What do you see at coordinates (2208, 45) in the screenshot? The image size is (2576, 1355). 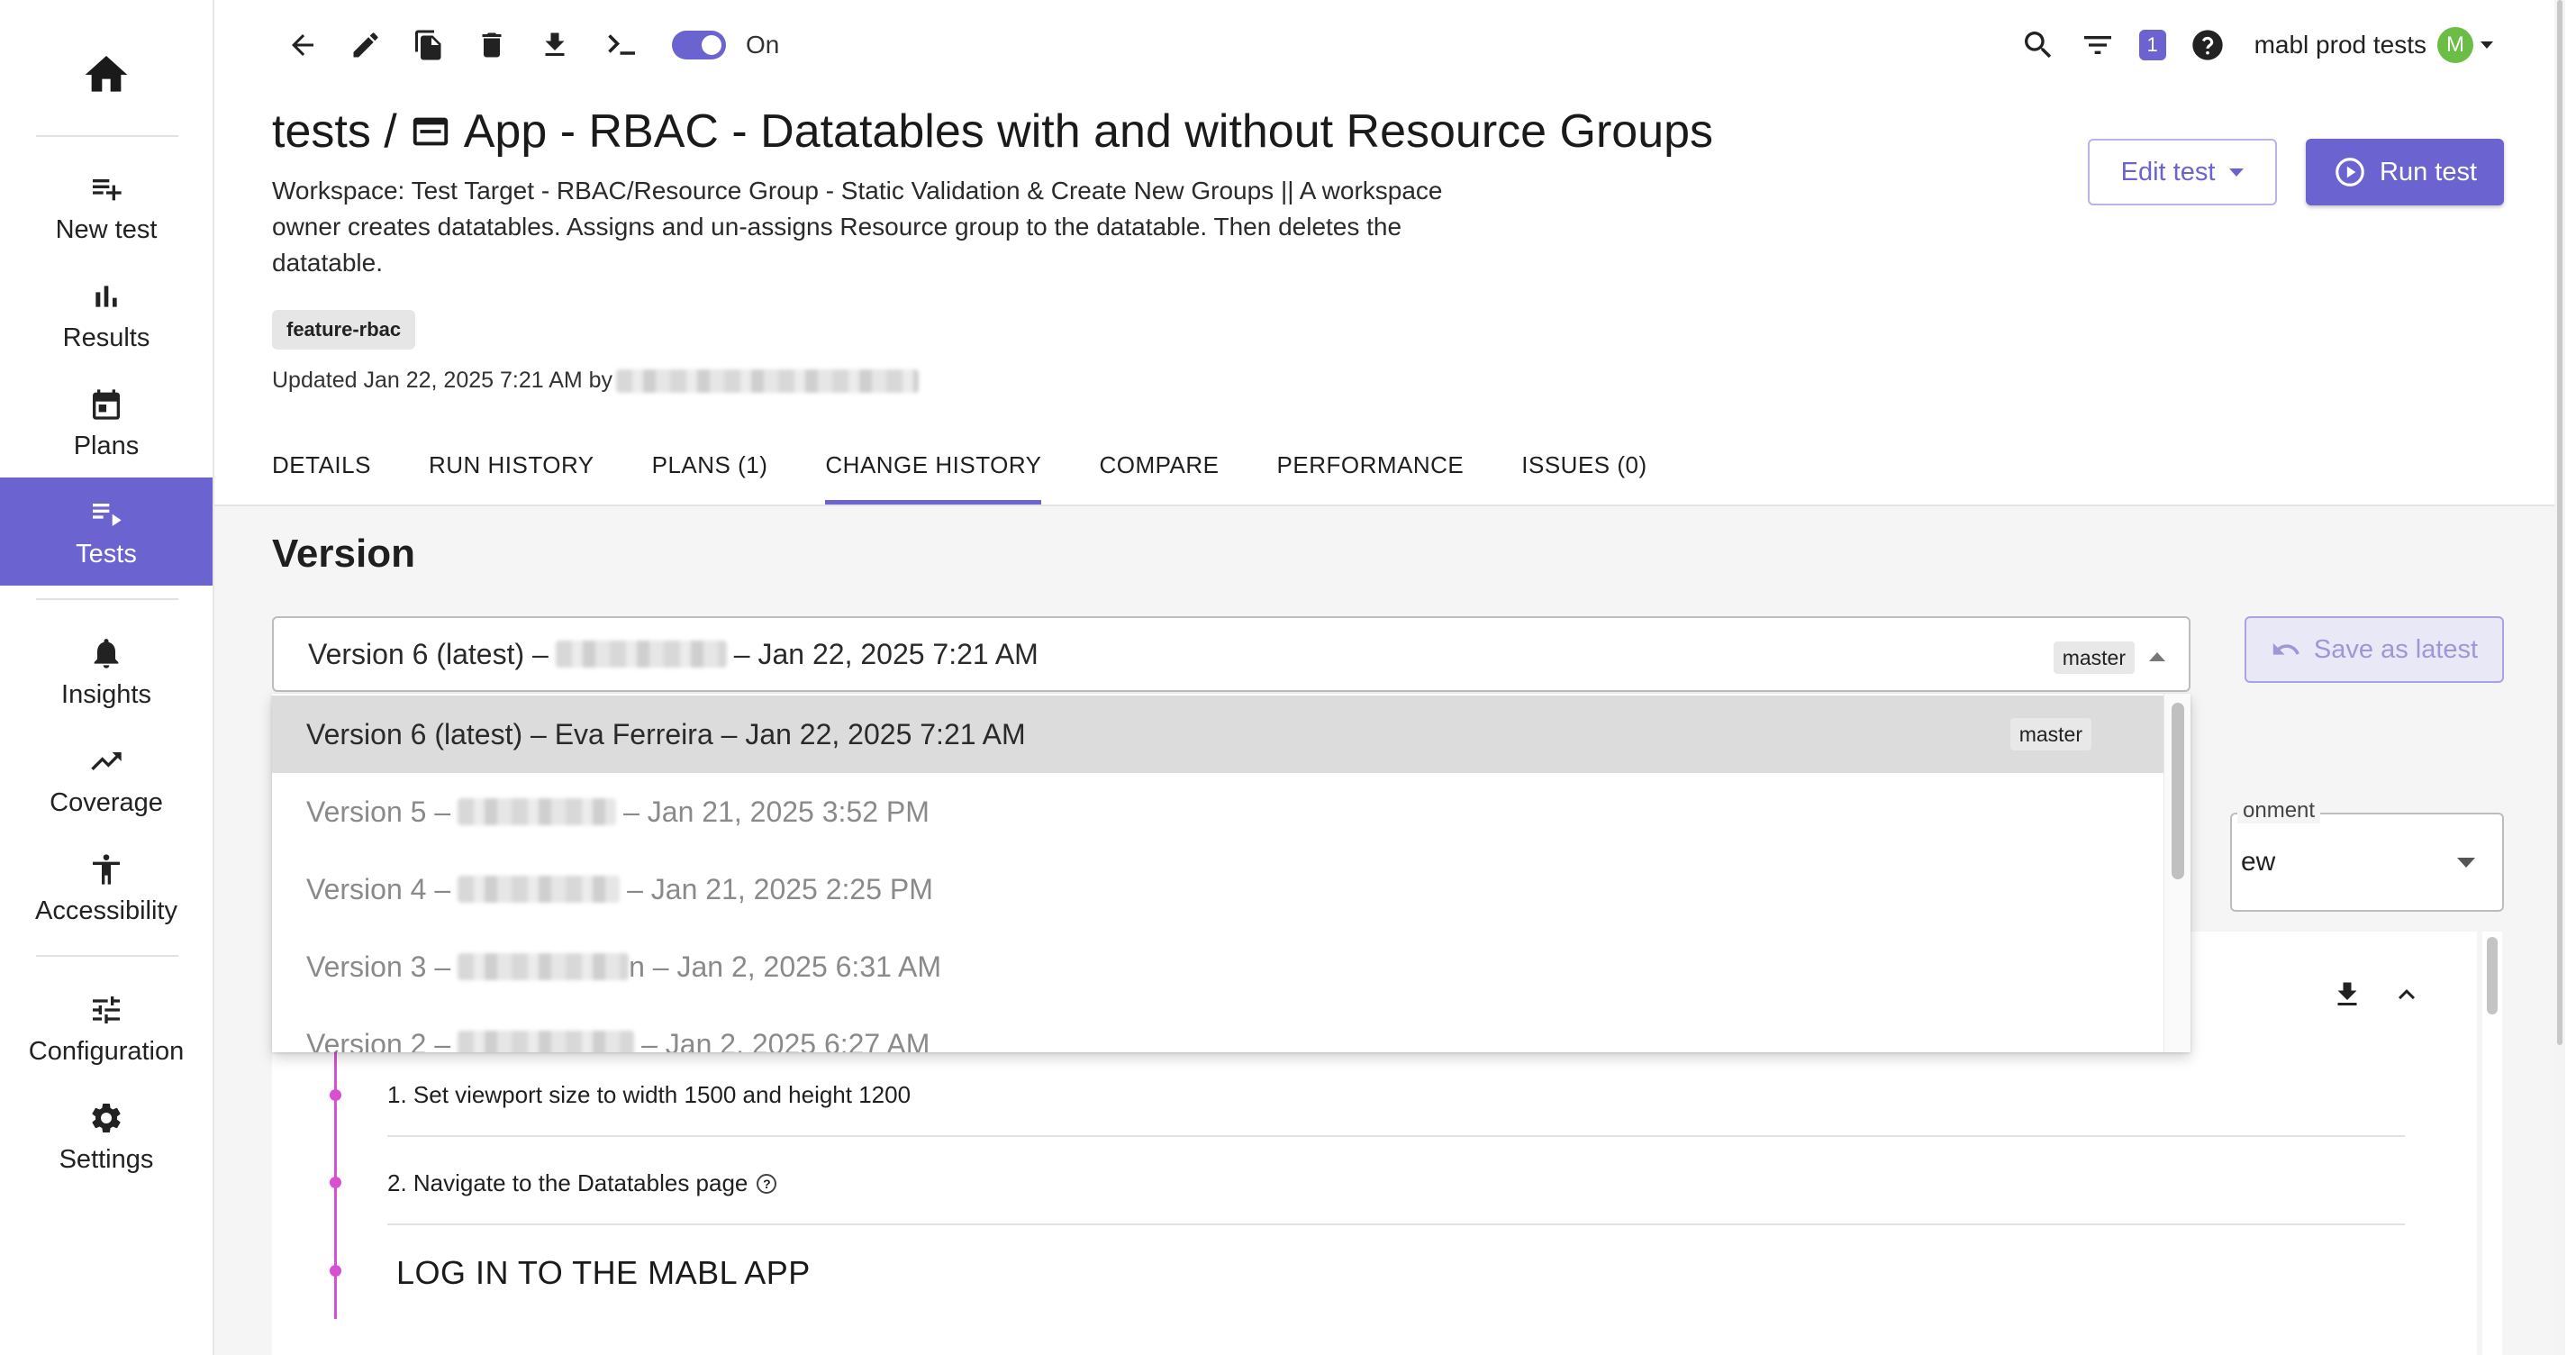 I see `help-icon` at bounding box center [2208, 45].